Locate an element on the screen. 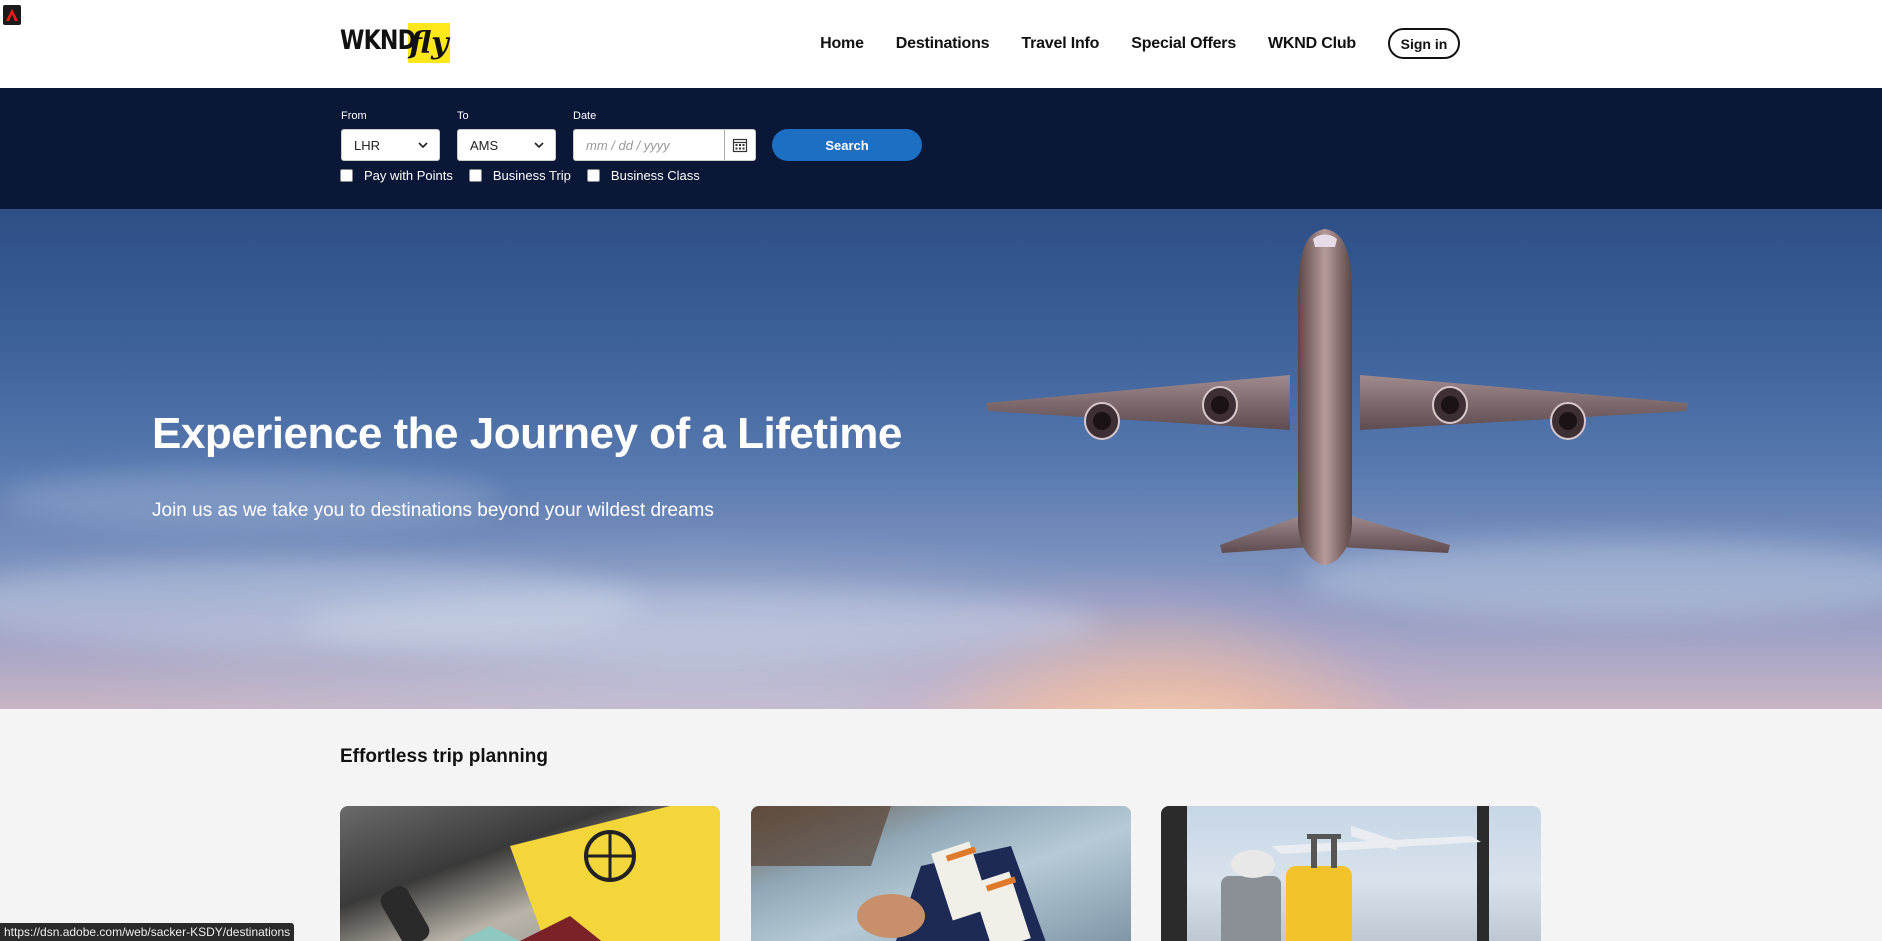  trip-card-luggage is located at coordinates (1351, 873).